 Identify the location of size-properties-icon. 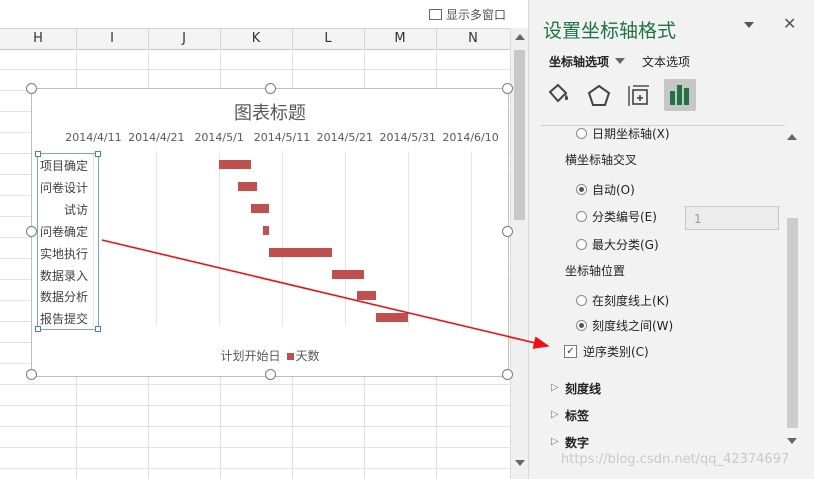
(639, 96).